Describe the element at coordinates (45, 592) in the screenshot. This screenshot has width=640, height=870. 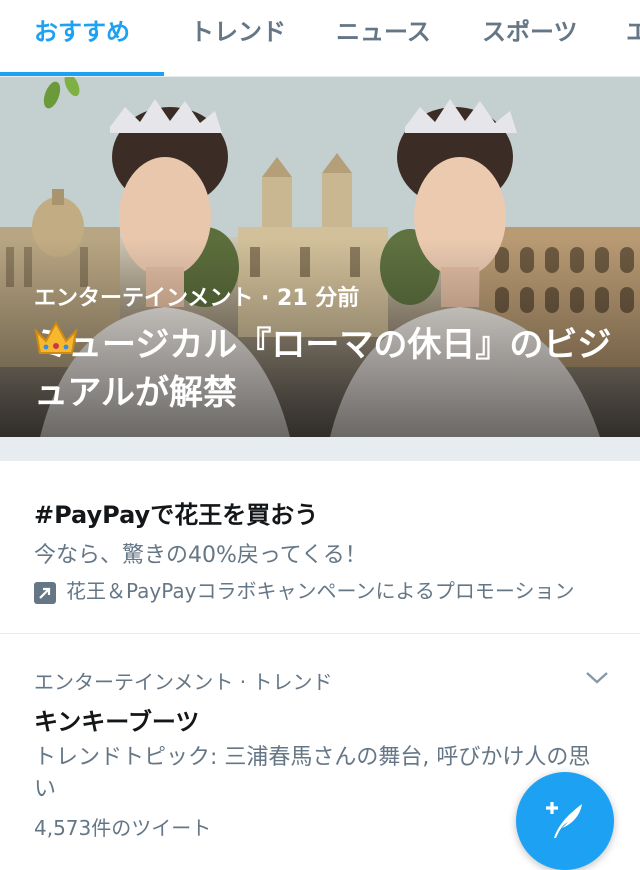
I see `promoted-arrow-icon` at that location.